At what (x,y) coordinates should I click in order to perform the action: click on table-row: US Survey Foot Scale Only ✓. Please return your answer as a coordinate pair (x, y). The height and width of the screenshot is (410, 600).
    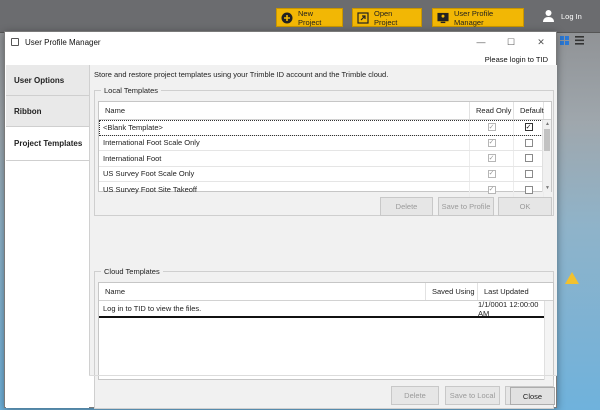
    Looking at the image, I should click on (325, 174).